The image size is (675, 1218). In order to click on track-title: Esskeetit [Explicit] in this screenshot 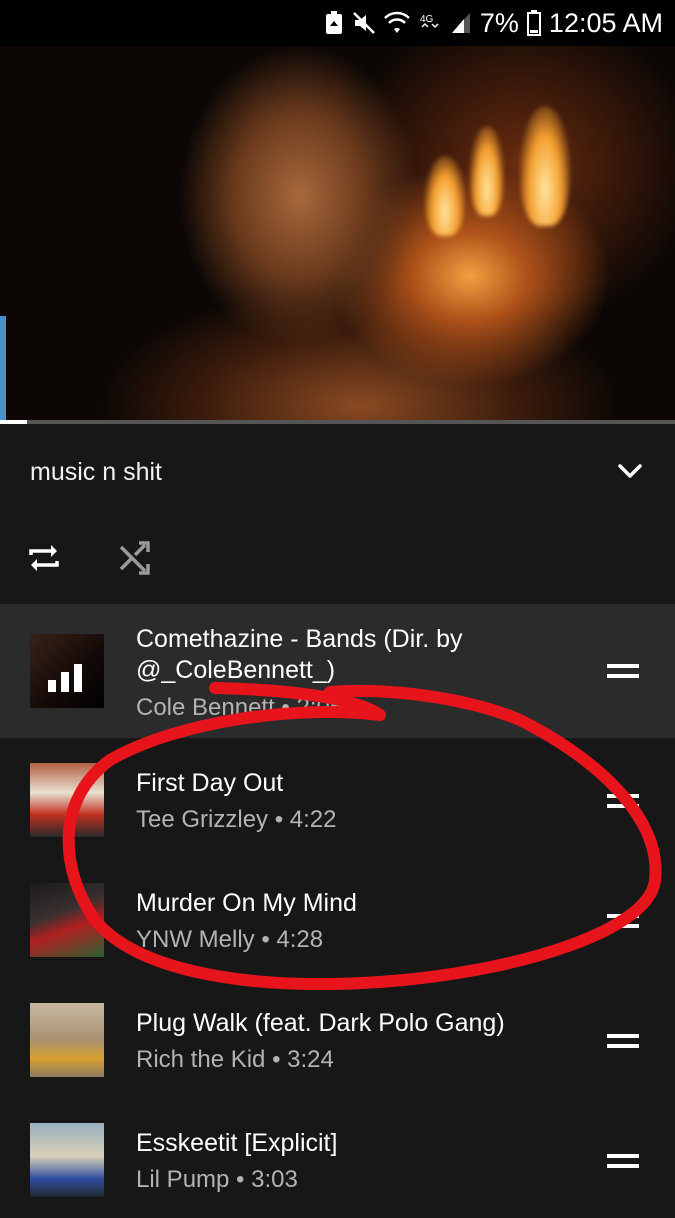, I will do `click(237, 1143)`.